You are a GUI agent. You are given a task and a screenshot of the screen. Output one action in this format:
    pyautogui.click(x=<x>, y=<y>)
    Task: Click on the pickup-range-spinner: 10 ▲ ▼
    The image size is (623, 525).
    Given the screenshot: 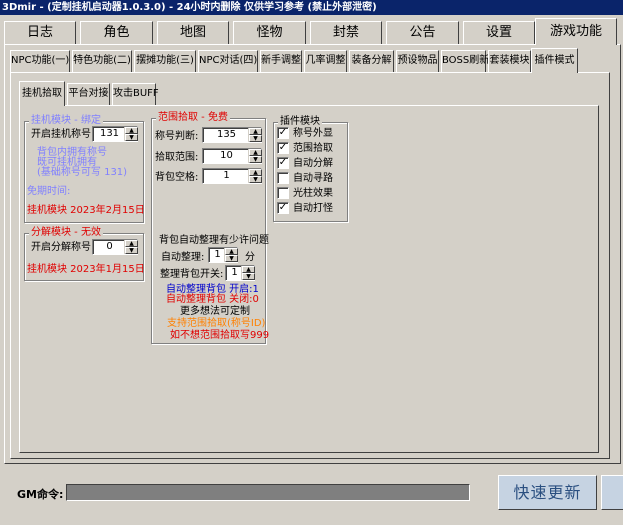 What is the action you would take?
    pyautogui.click(x=232, y=156)
    